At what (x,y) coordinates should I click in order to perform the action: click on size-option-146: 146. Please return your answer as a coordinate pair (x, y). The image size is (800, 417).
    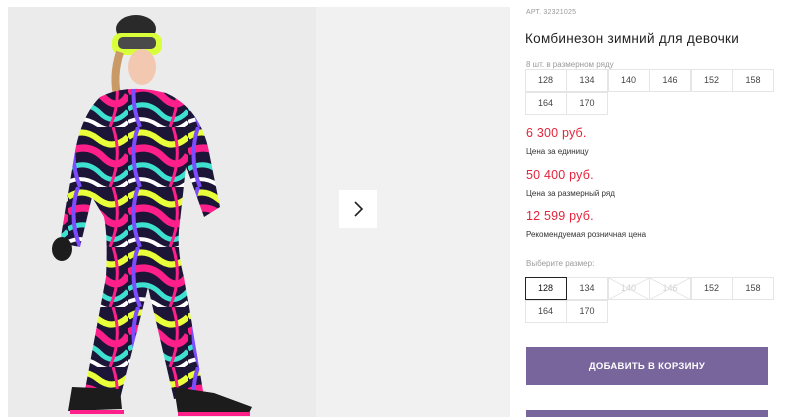
    Looking at the image, I should click on (670, 288).